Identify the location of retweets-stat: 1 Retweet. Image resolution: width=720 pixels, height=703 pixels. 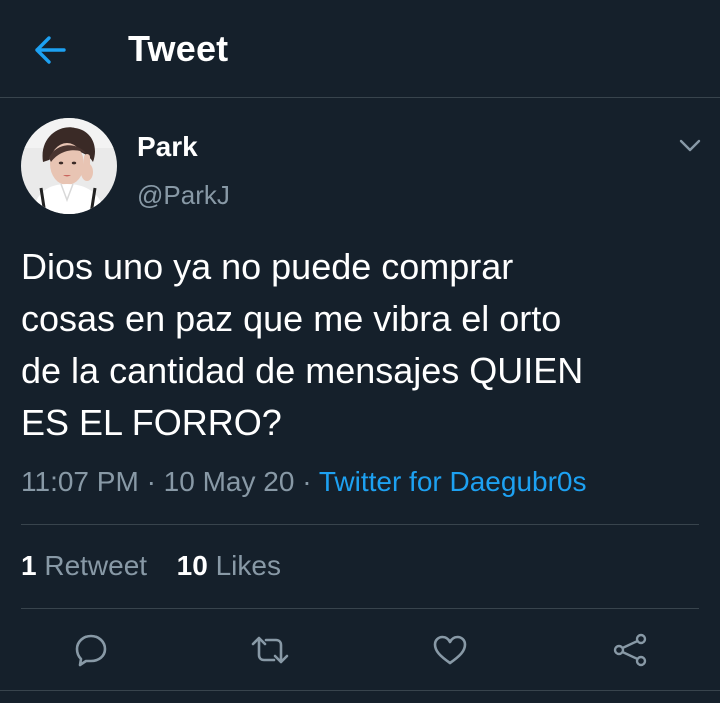
(84, 566).